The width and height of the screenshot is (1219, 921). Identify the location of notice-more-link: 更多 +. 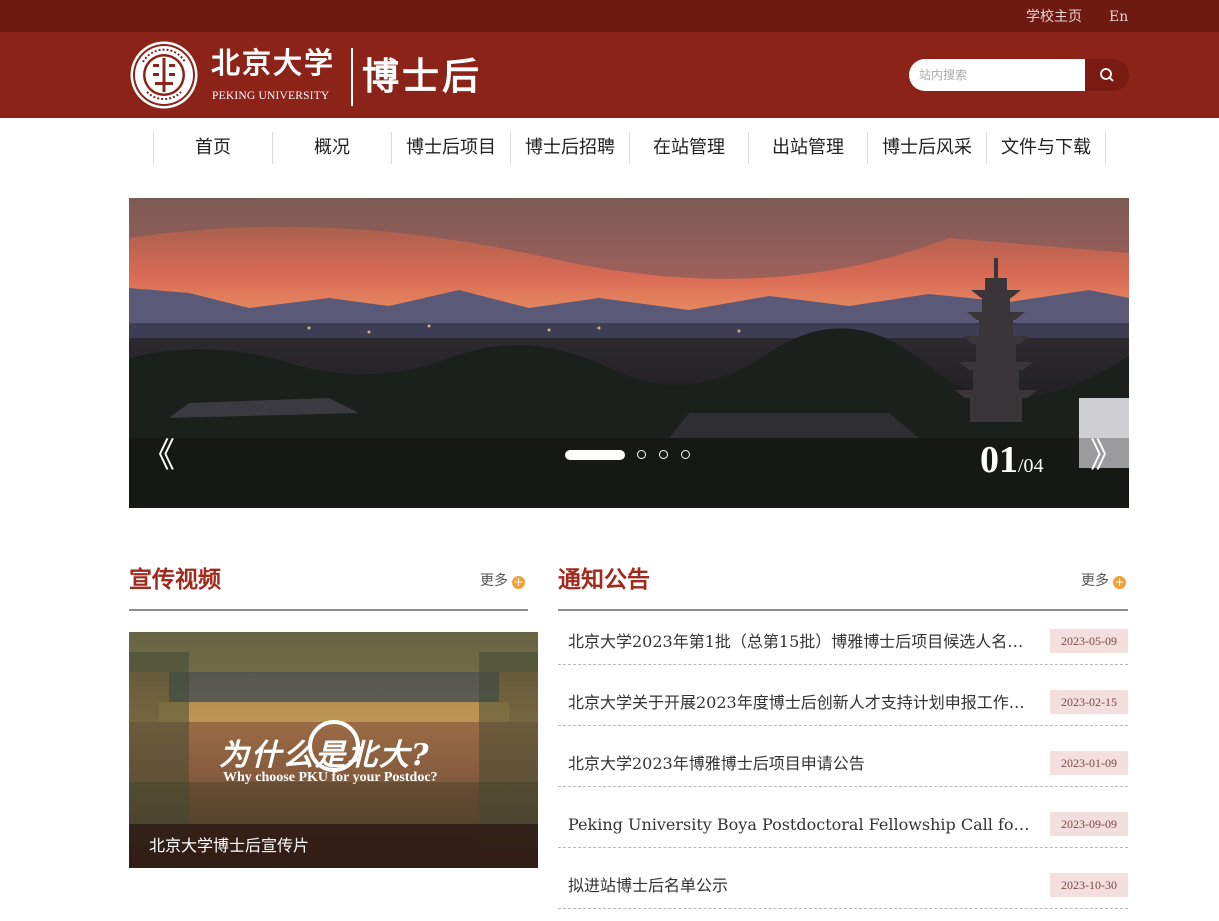
(1103, 581).